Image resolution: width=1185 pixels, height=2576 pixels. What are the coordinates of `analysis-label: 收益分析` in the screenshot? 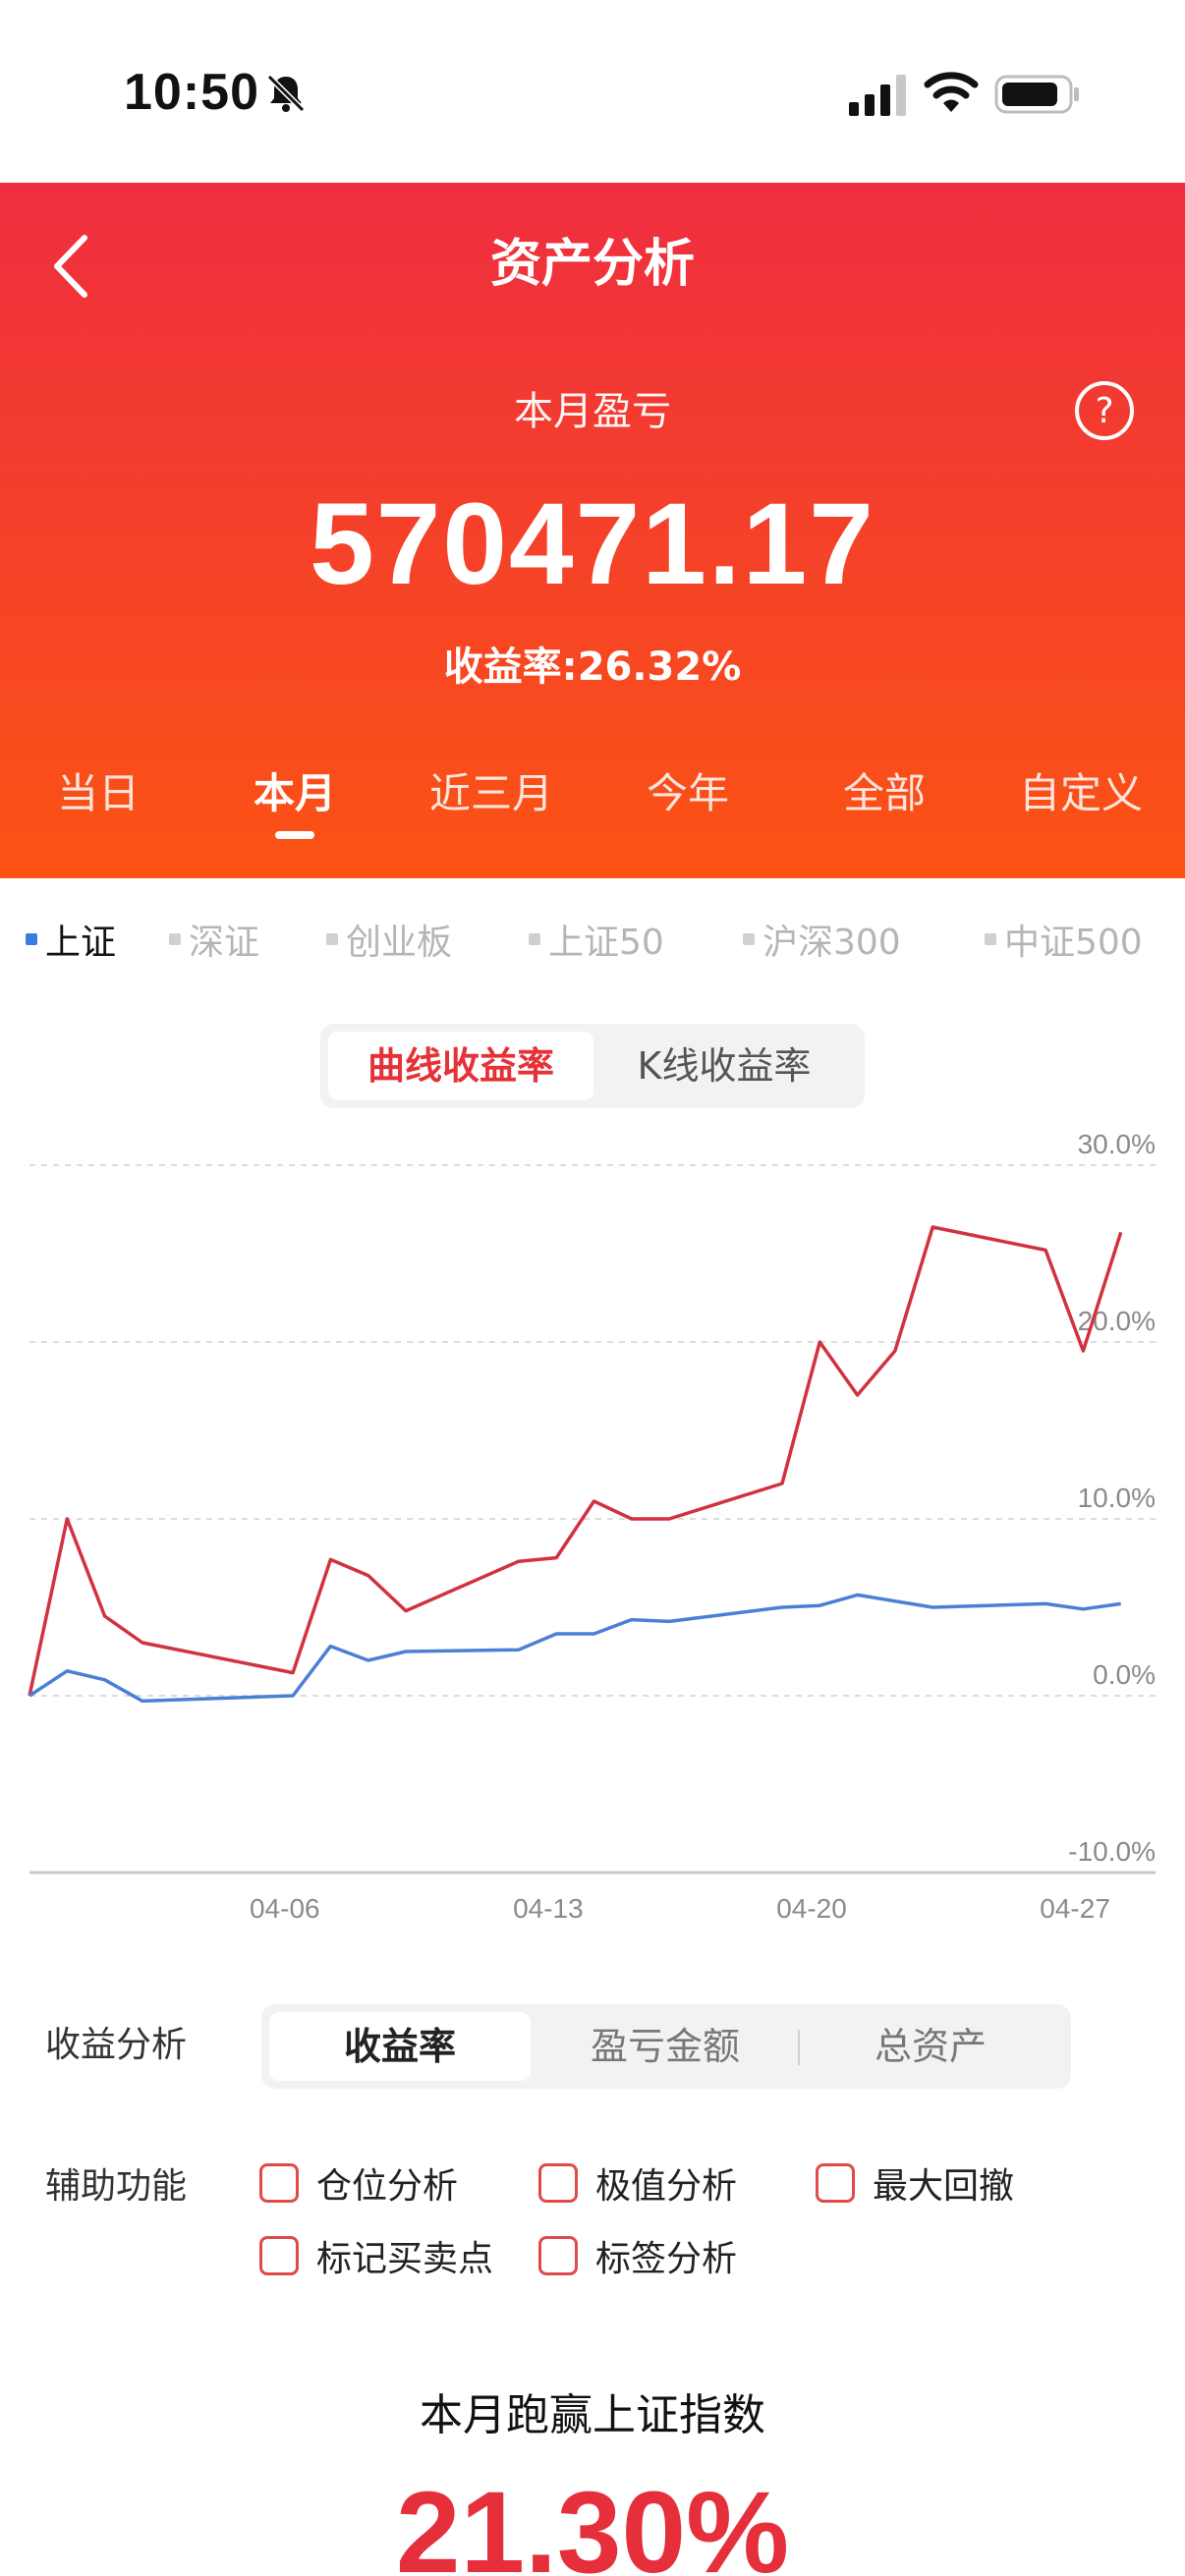 It's located at (117, 2045).